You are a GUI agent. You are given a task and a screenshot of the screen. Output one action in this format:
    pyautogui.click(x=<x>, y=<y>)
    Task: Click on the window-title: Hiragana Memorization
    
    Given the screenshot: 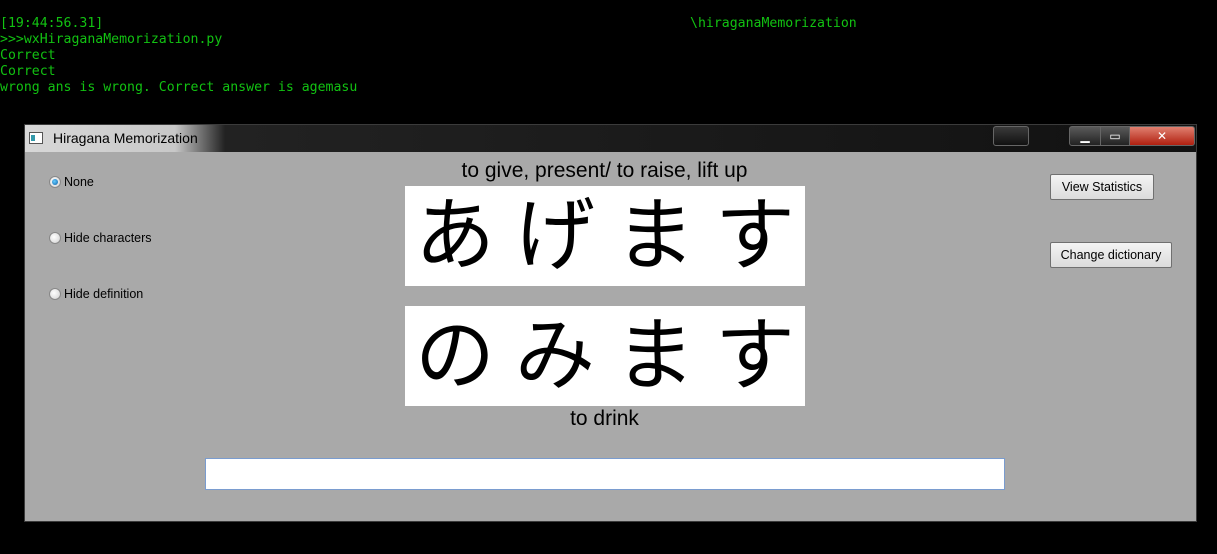 What is the action you would take?
    pyautogui.click(x=125, y=138)
    